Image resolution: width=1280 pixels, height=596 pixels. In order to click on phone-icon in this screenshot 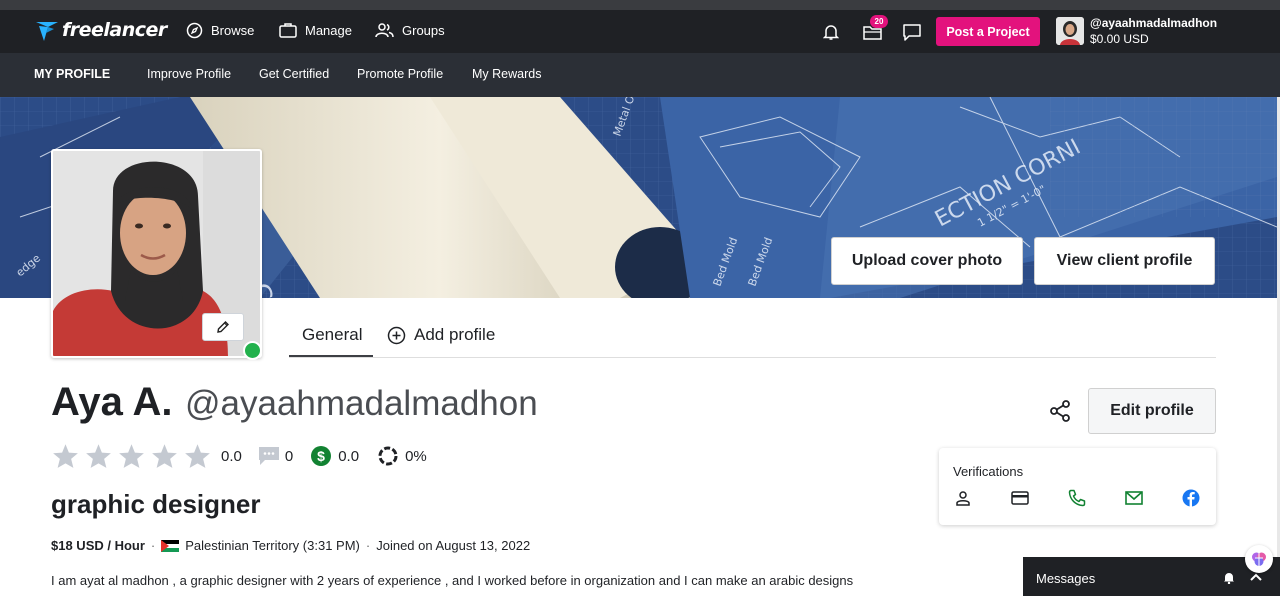, I will do `click(1077, 498)`.